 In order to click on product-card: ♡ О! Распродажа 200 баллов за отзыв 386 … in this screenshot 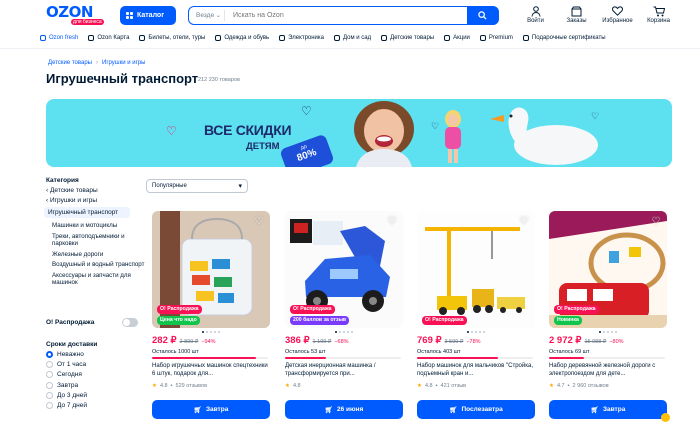, I will do `click(344, 319)`.